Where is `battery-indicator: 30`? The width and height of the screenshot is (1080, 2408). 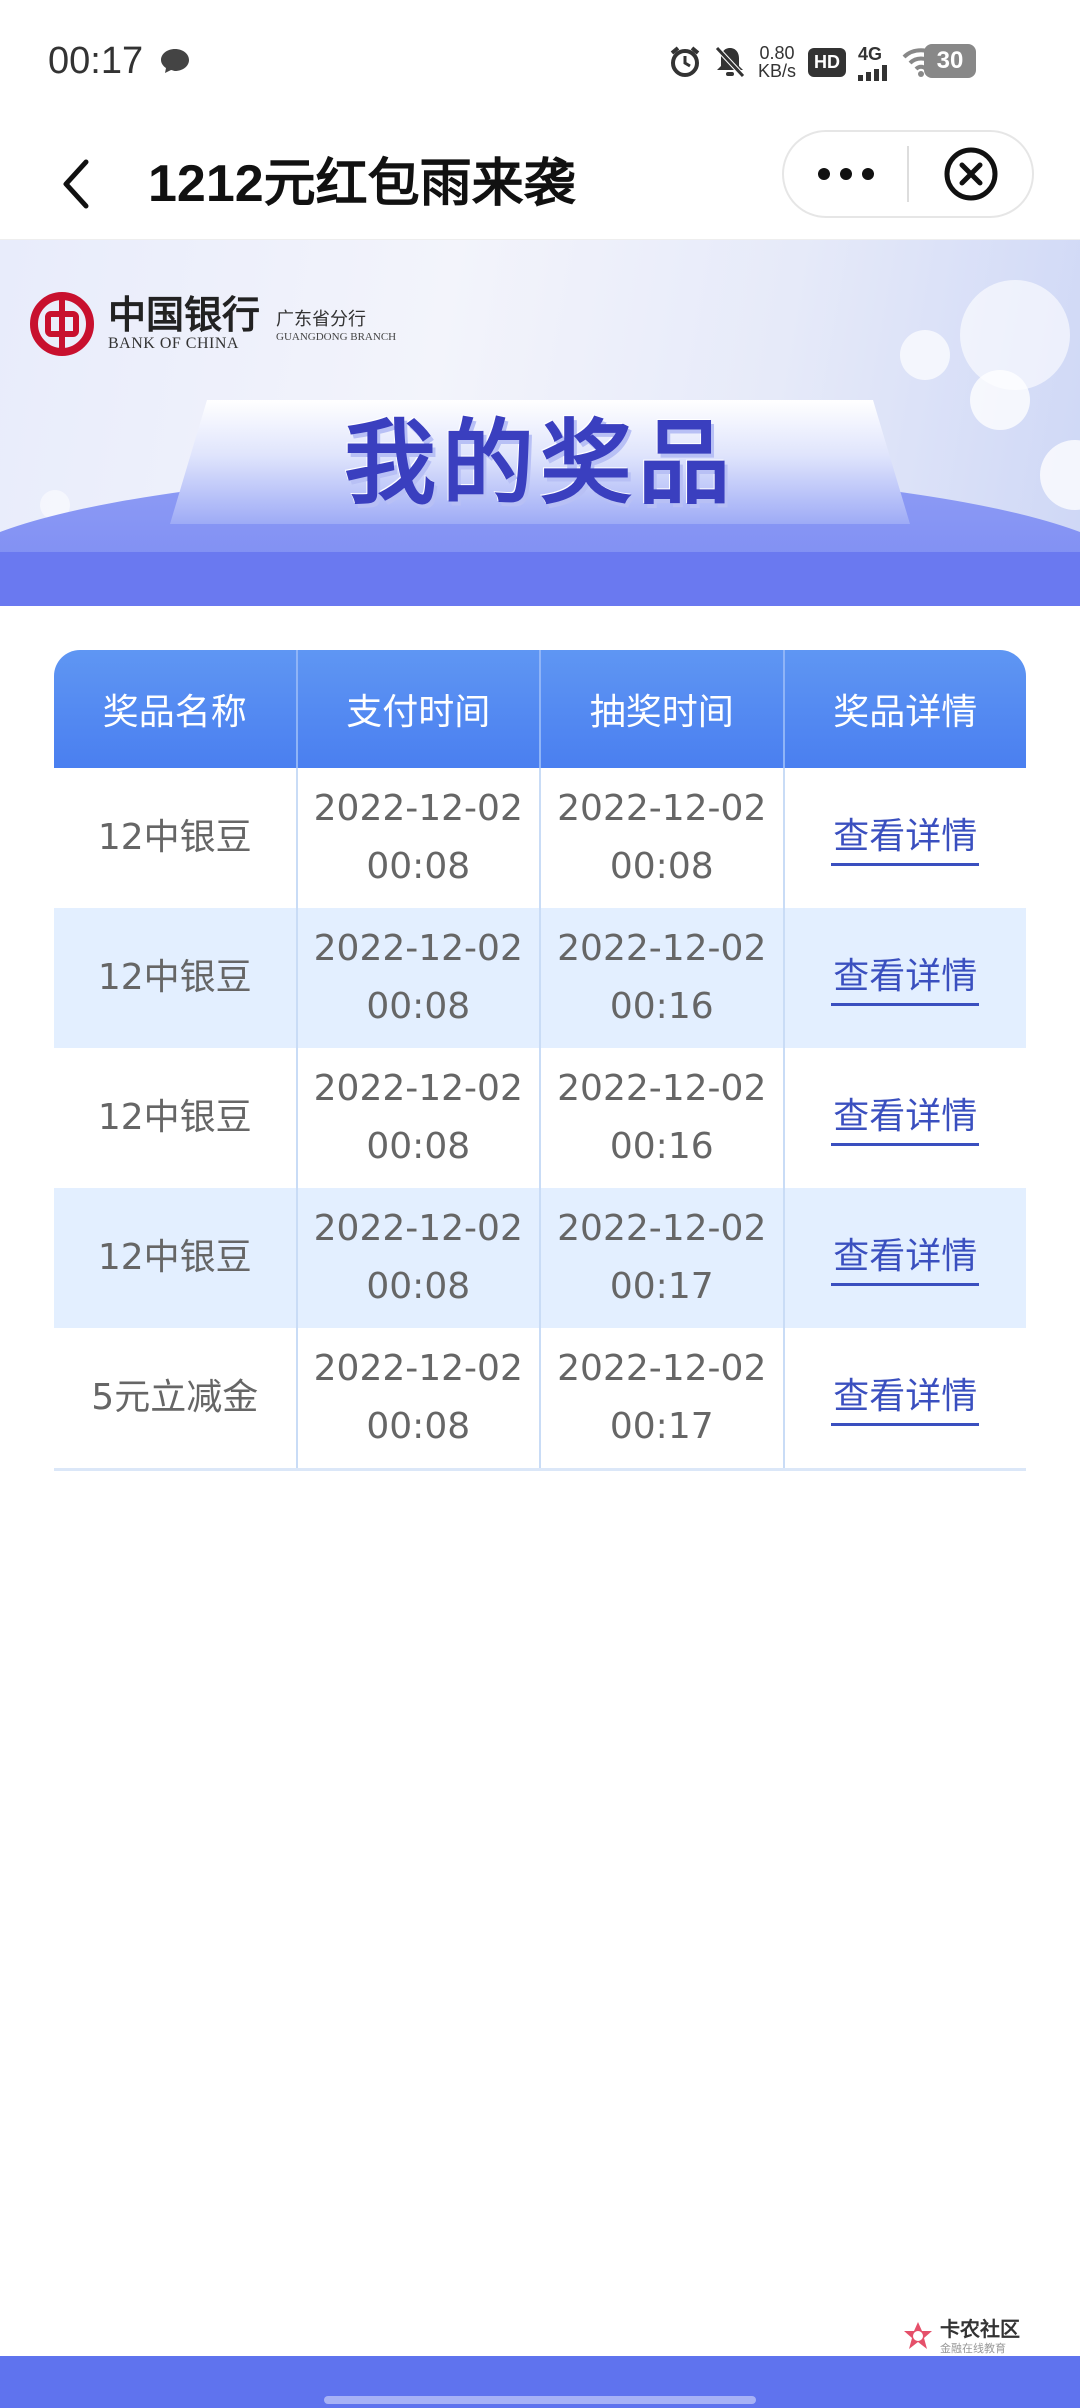
battery-indicator: 30 is located at coordinates (952, 64).